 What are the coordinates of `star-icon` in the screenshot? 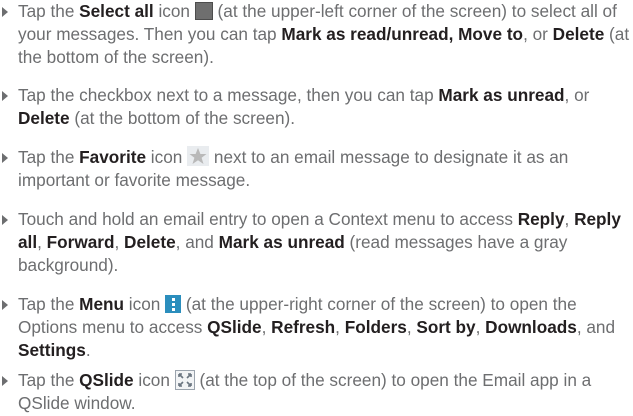 It's located at (198, 156).